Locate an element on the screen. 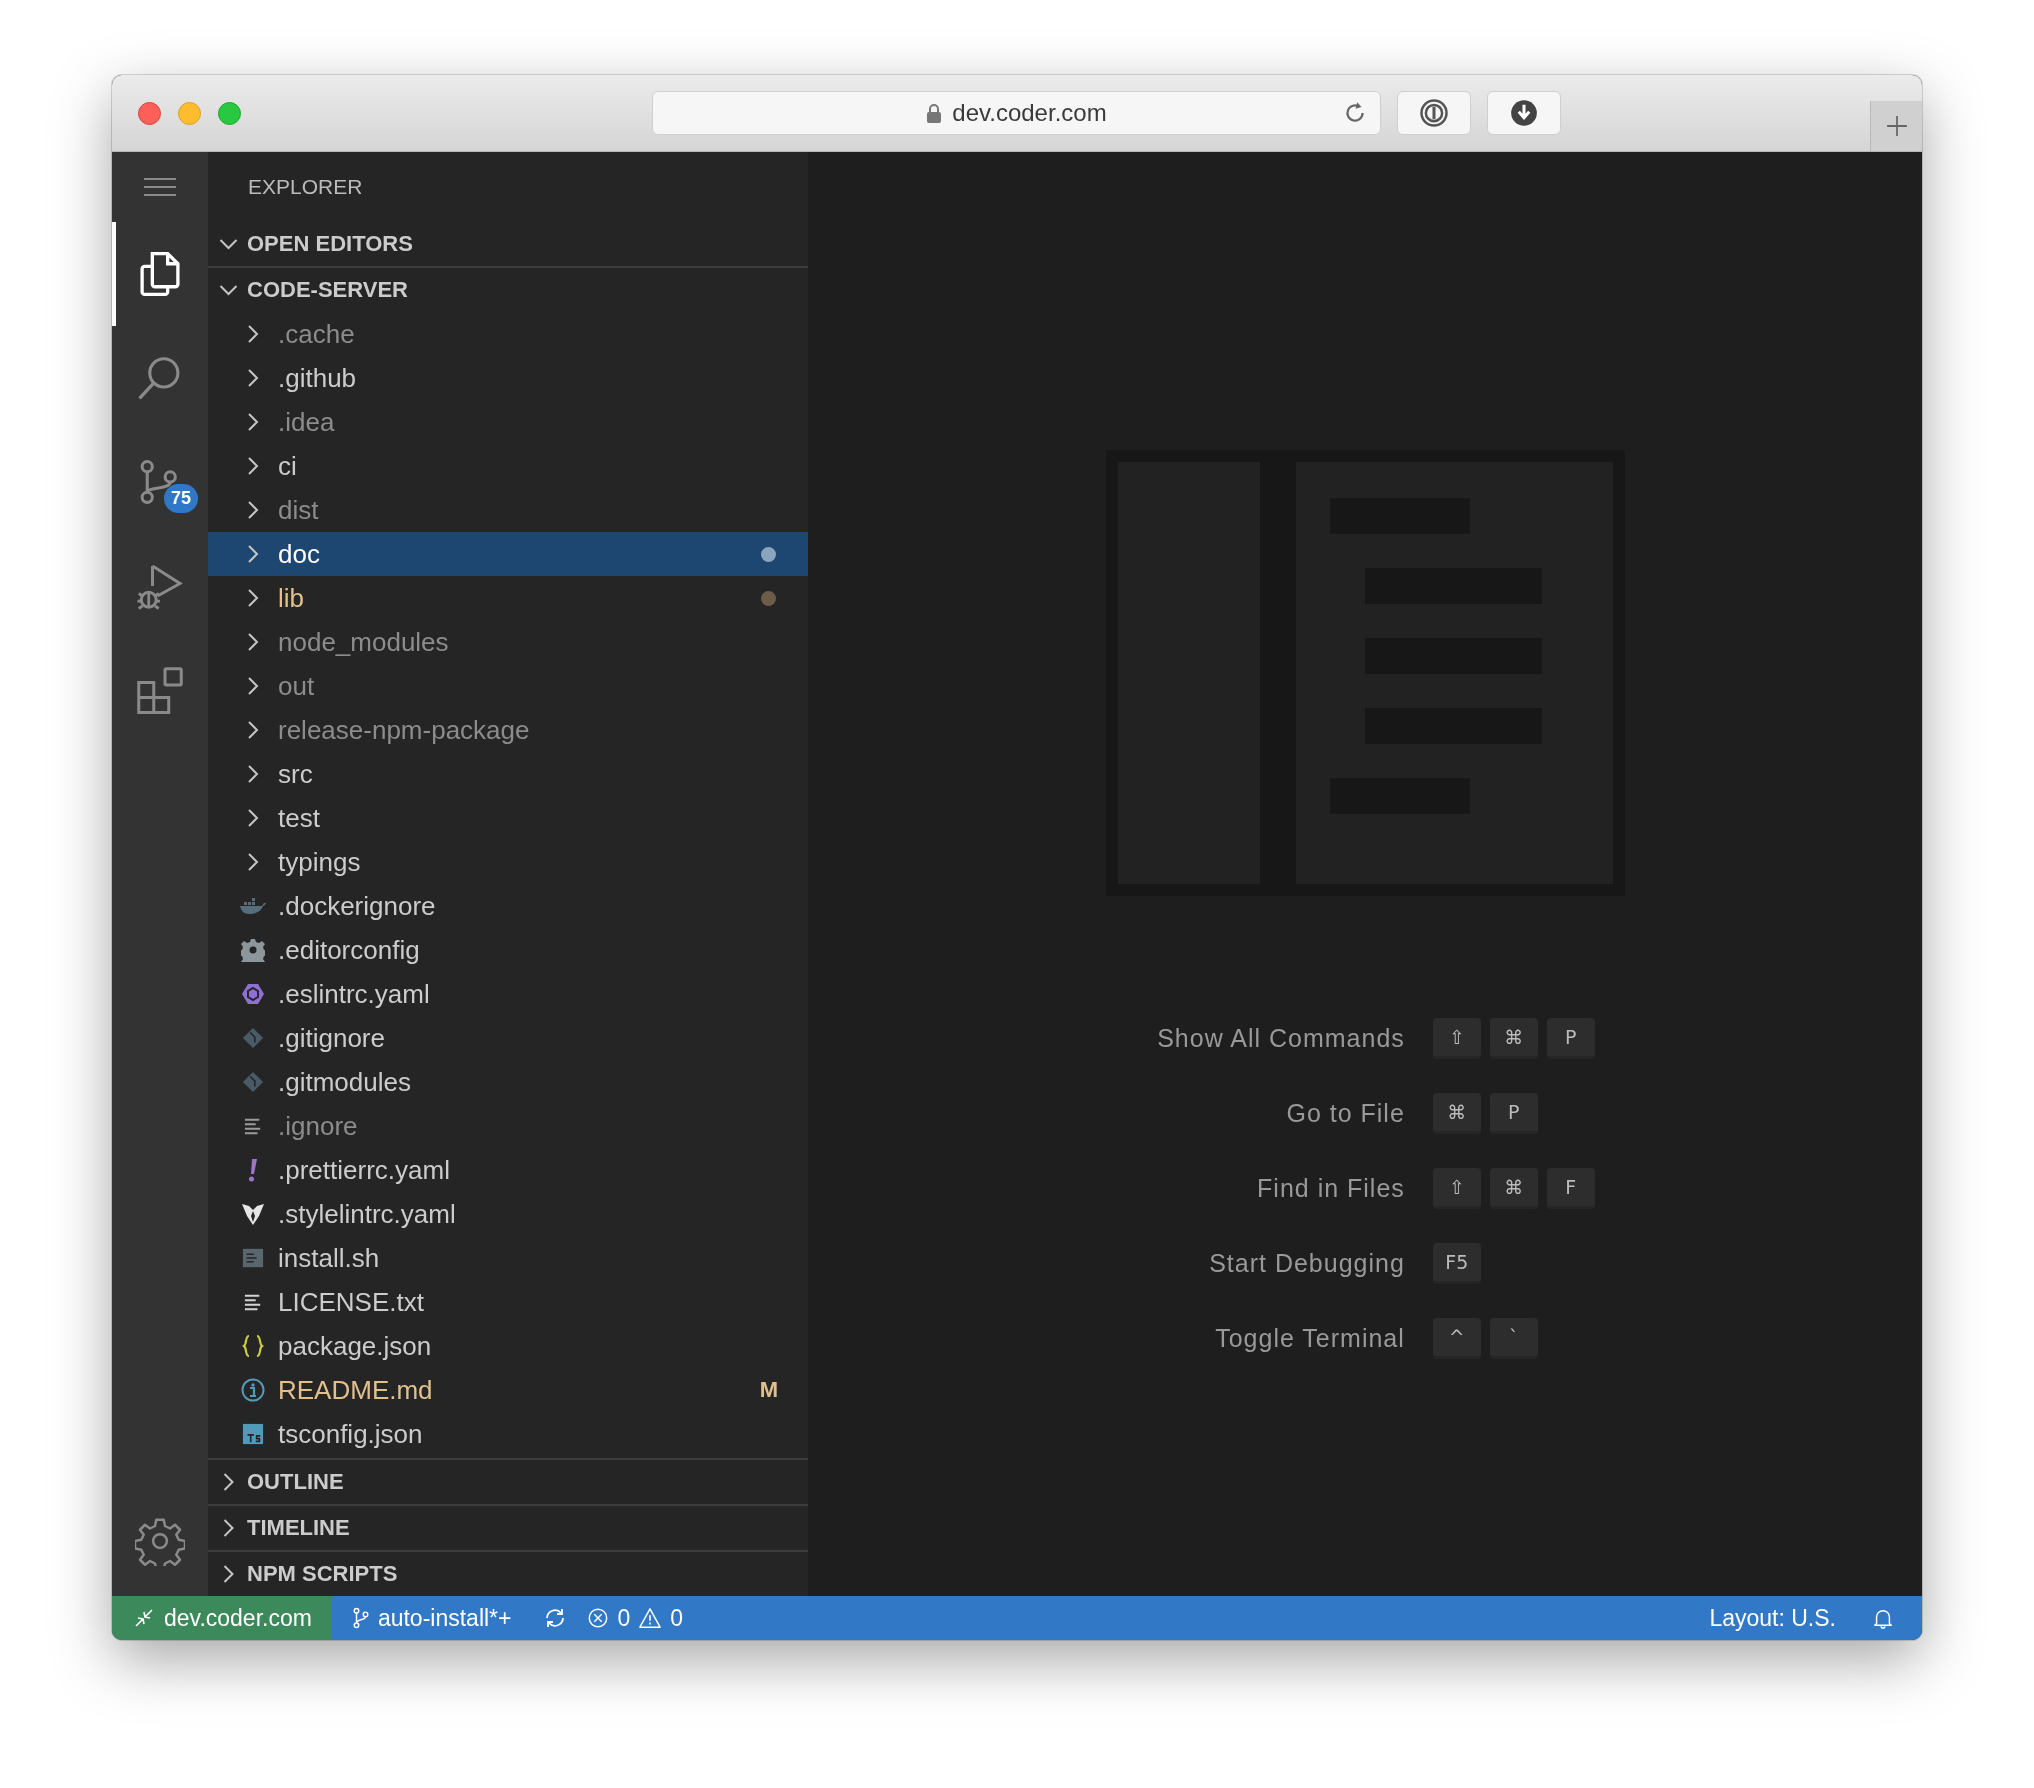 The image size is (2034, 1788). tree-row: node_modules is located at coordinates (508, 642).